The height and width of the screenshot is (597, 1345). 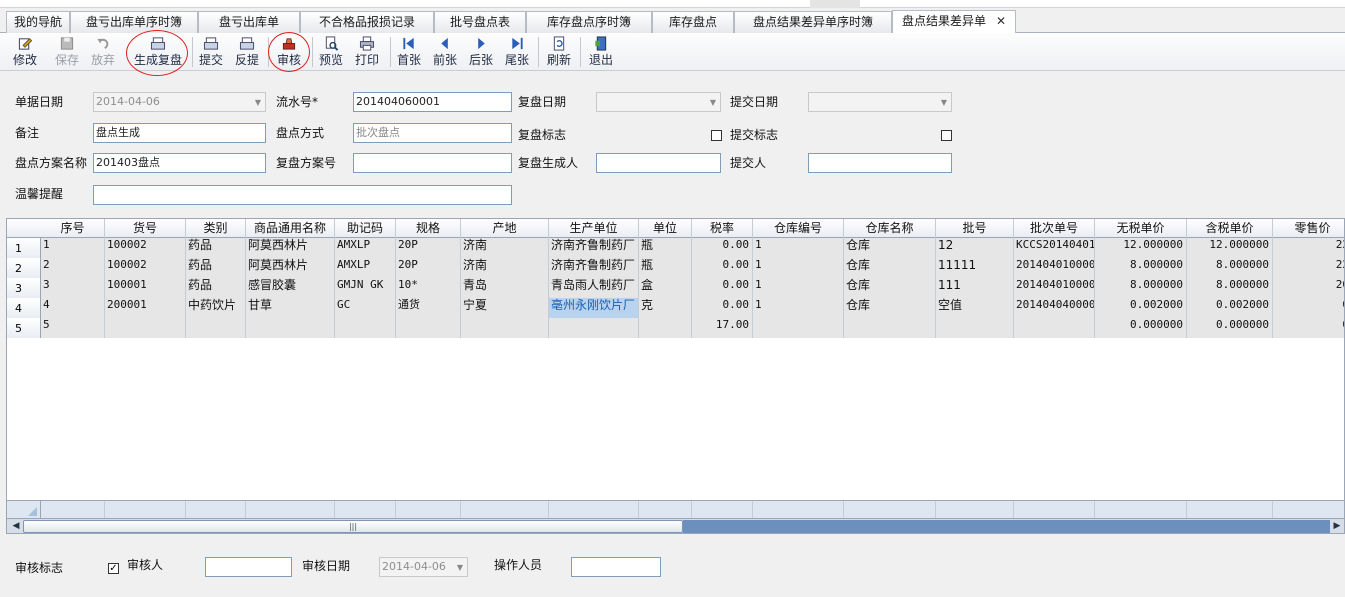 What do you see at coordinates (211, 52) in the screenshot?
I see `submit-button: 提交` at bounding box center [211, 52].